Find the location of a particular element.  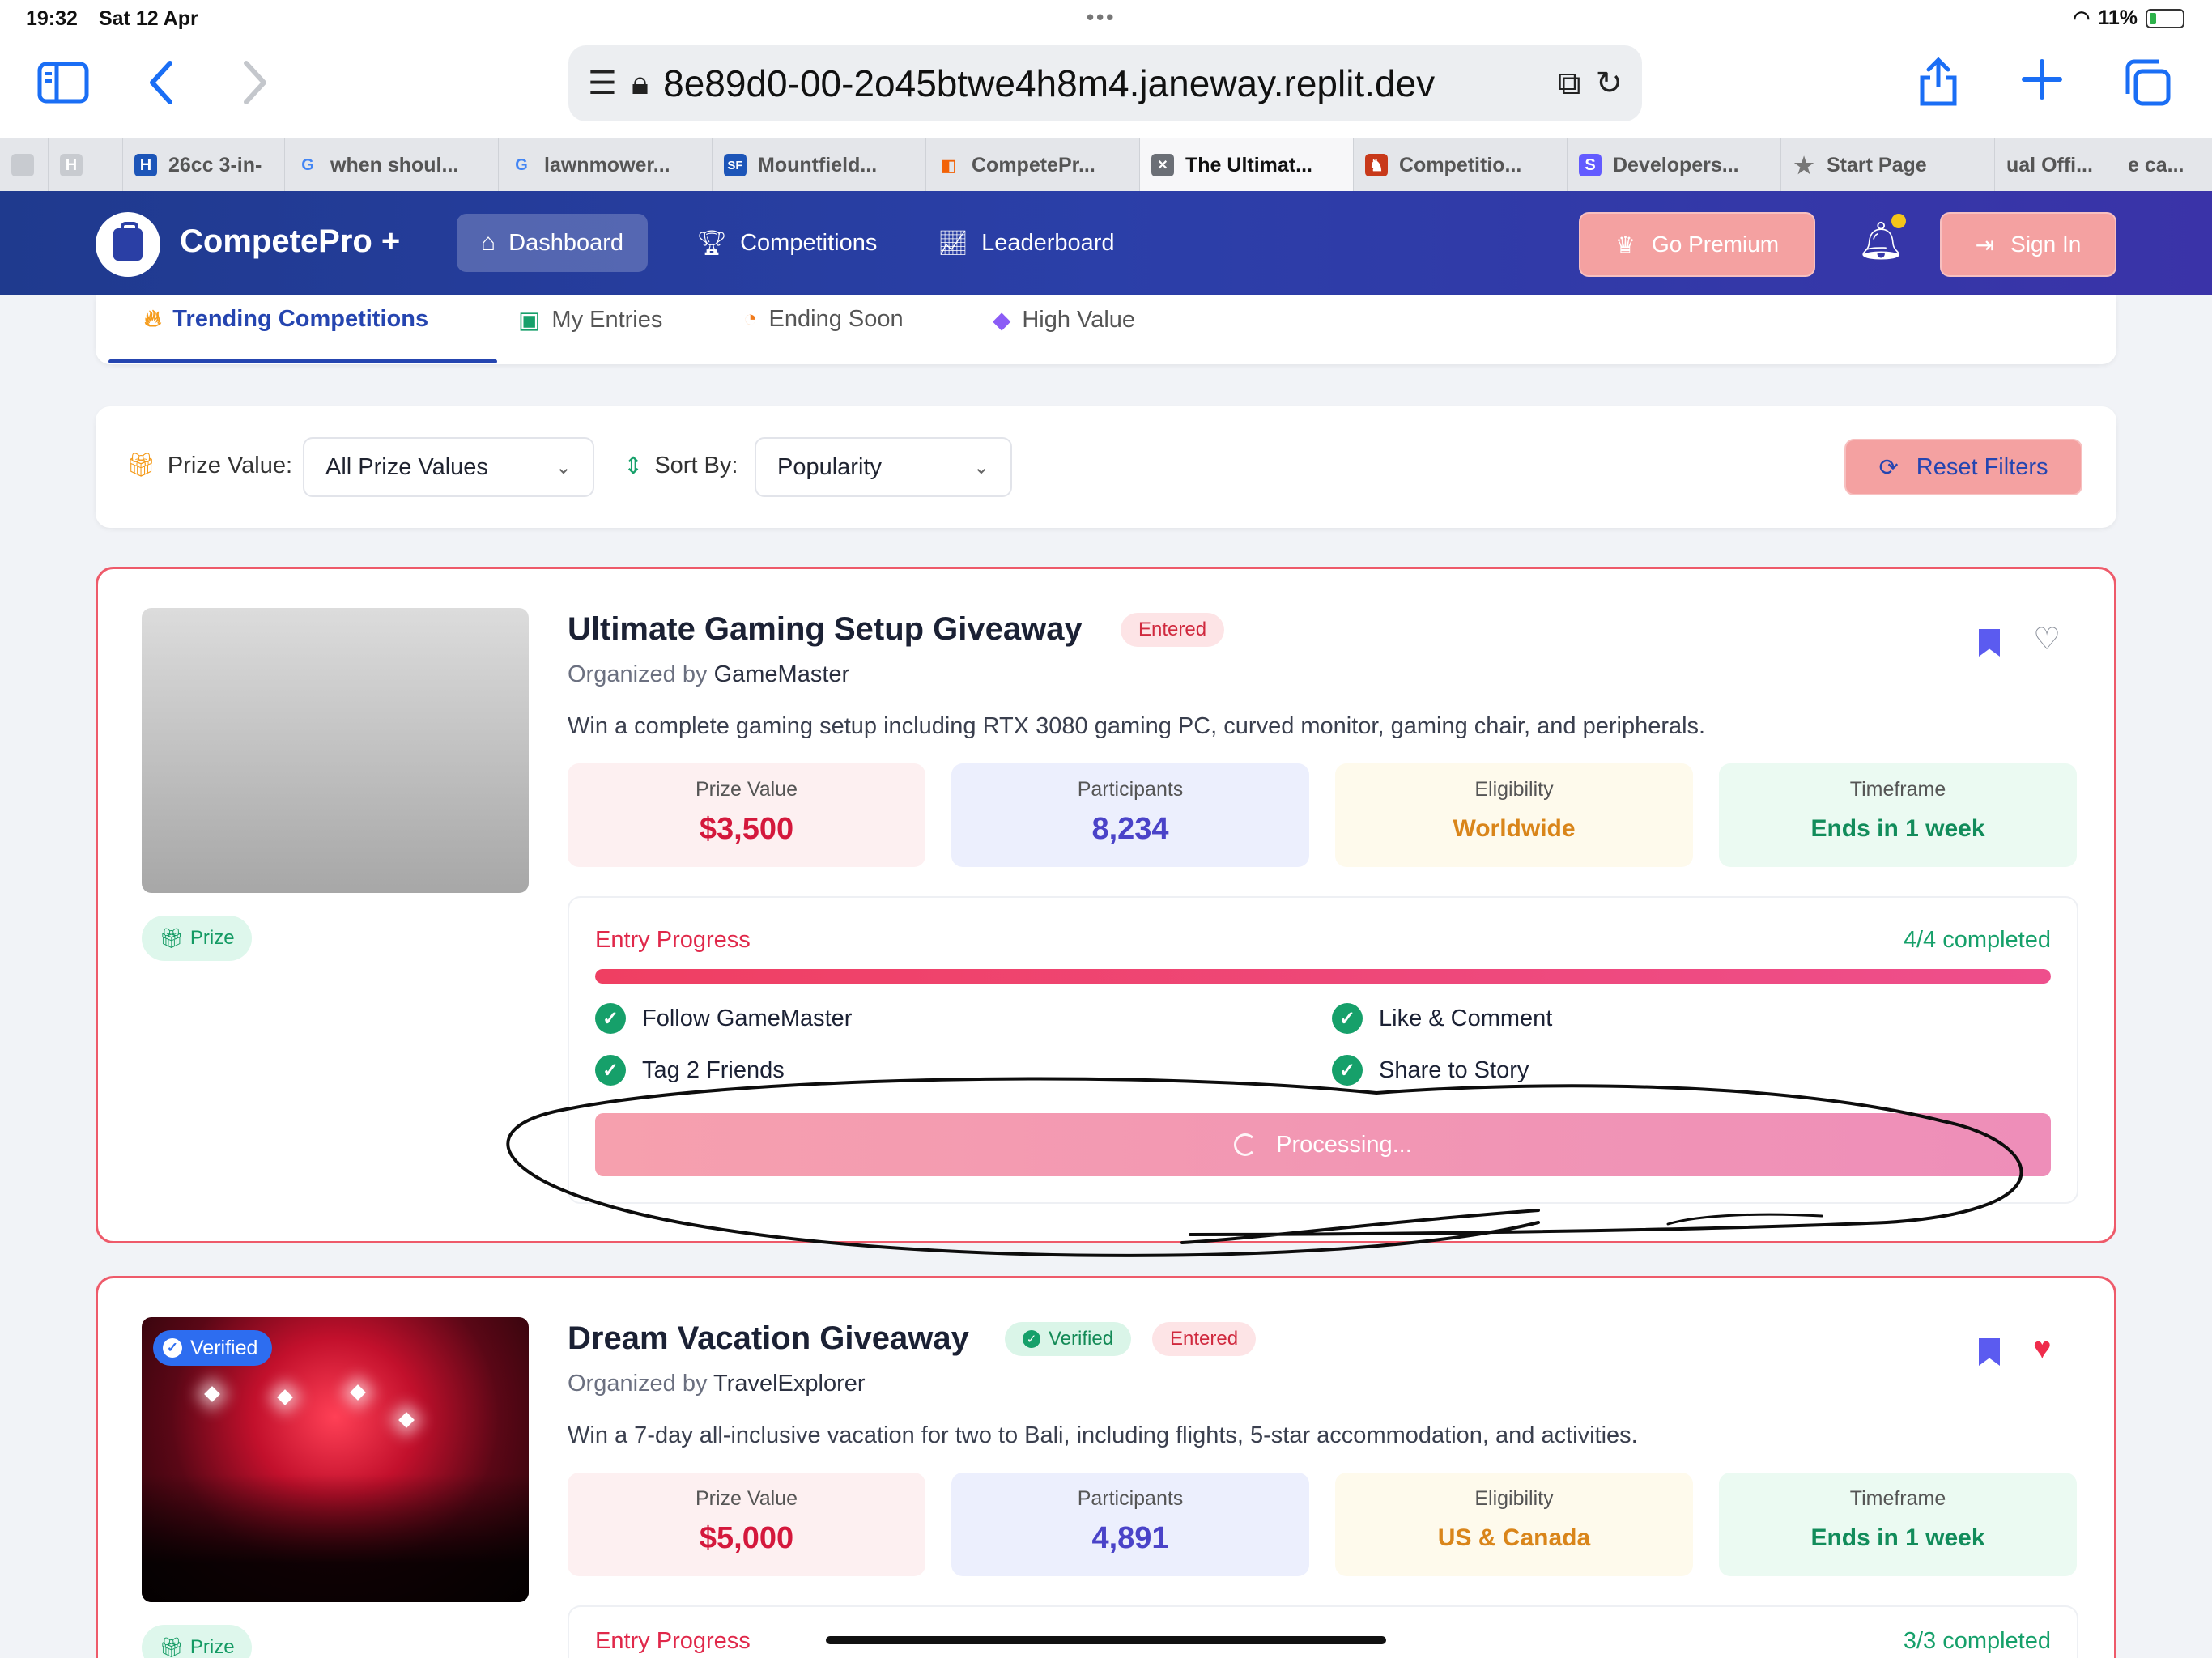

reload-icon: ↻ is located at coordinates (1609, 83).